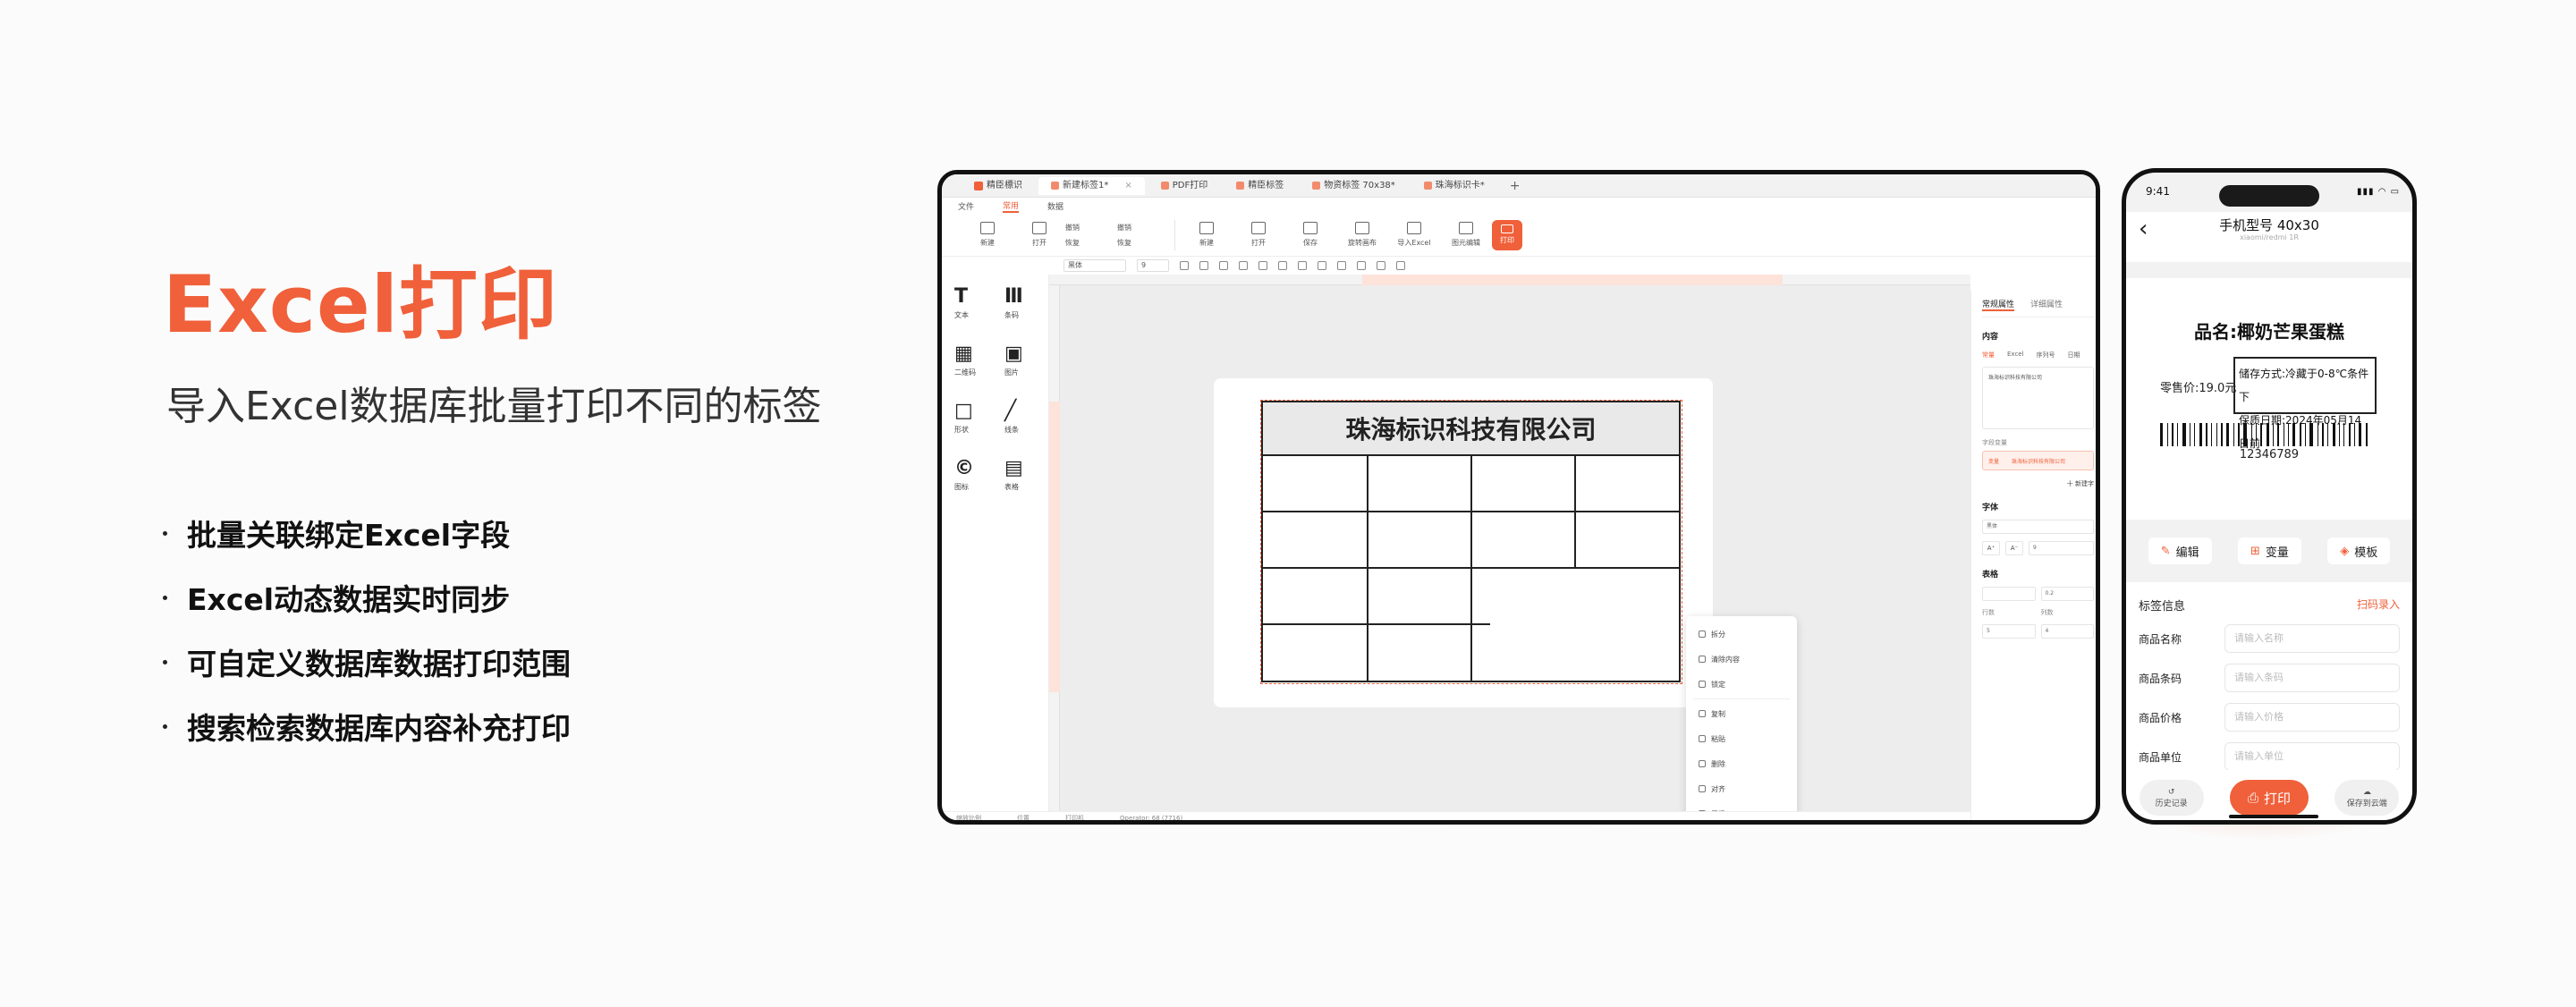  What do you see at coordinates (1741, 738) in the screenshot?
I see `ctx-paste: 粘贴` at bounding box center [1741, 738].